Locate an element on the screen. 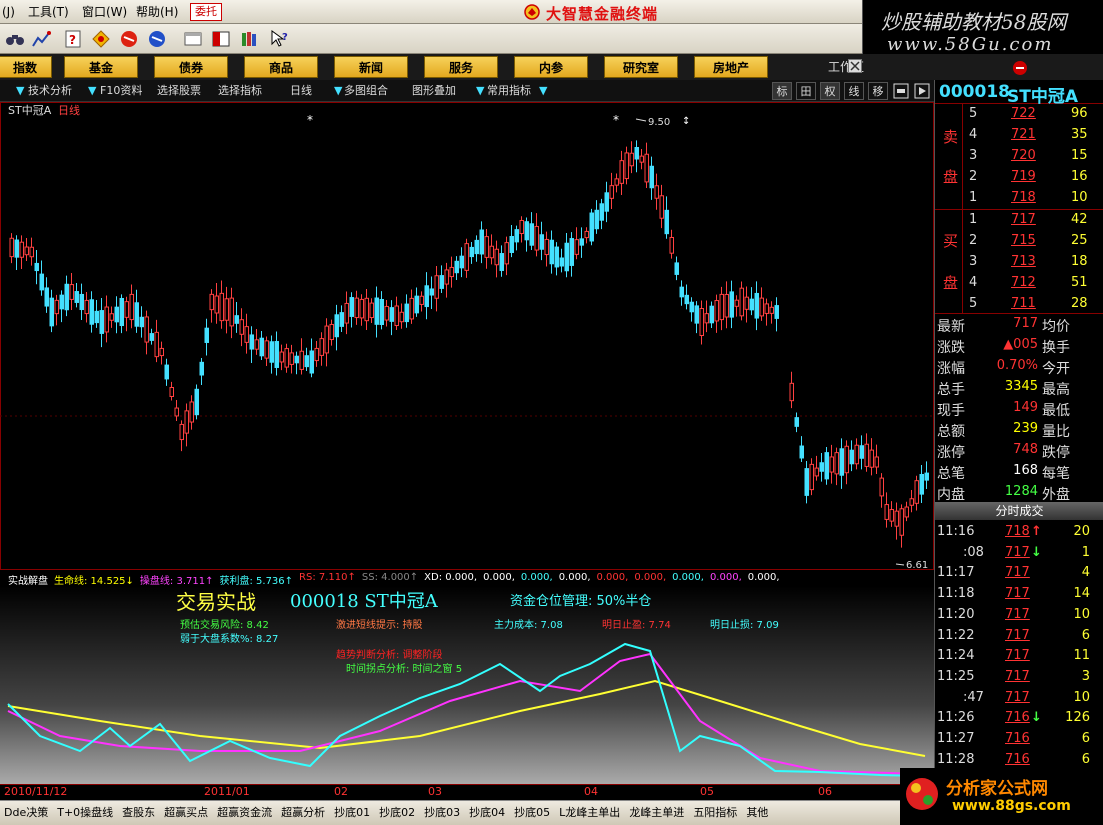 The image size is (1103, 825). sub-trend: 趋势判断分析: 调整阶段 is located at coordinates (389, 655).